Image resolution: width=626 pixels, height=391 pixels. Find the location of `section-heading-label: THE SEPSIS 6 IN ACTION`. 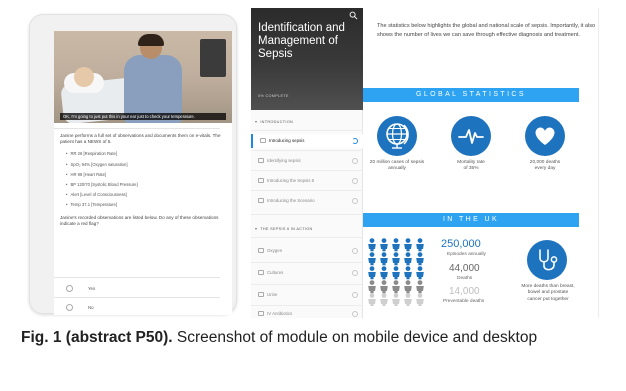

section-heading-label: THE SEPSIS 6 IN ACTION is located at coordinates (286, 229).